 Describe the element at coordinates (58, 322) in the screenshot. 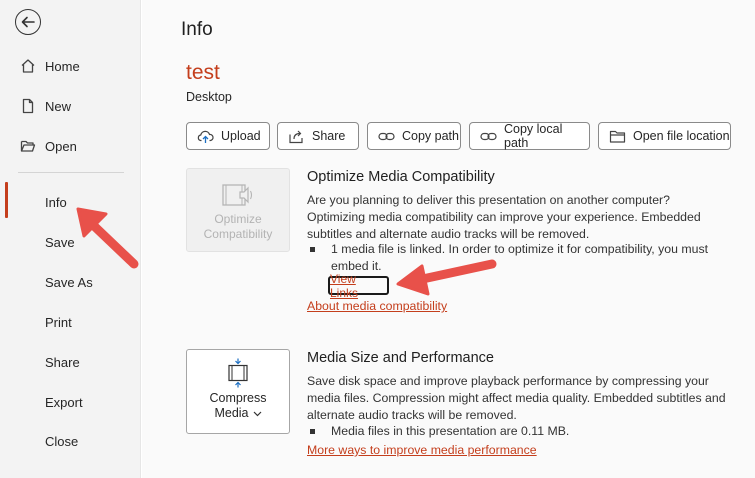

I see `nav-print-label: Print` at that location.